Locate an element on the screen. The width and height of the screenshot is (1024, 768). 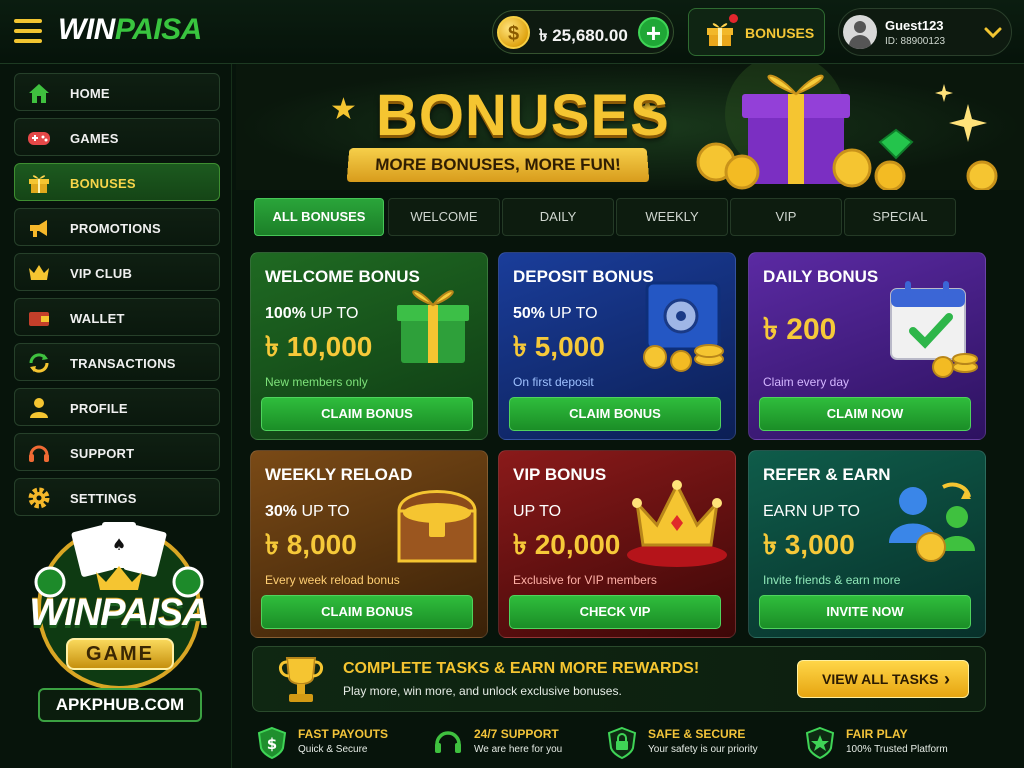
sidebar-item-bonuses: BONUSES is located at coordinates (117, 182).